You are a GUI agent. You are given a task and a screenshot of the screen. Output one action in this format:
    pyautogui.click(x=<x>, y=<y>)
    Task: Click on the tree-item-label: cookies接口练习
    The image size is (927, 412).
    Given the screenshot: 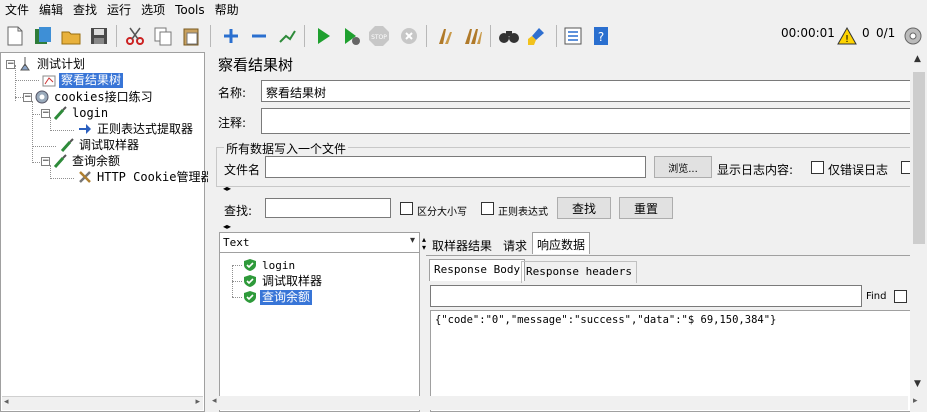 What is the action you would take?
    pyautogui.click(x=103, y=96)
    